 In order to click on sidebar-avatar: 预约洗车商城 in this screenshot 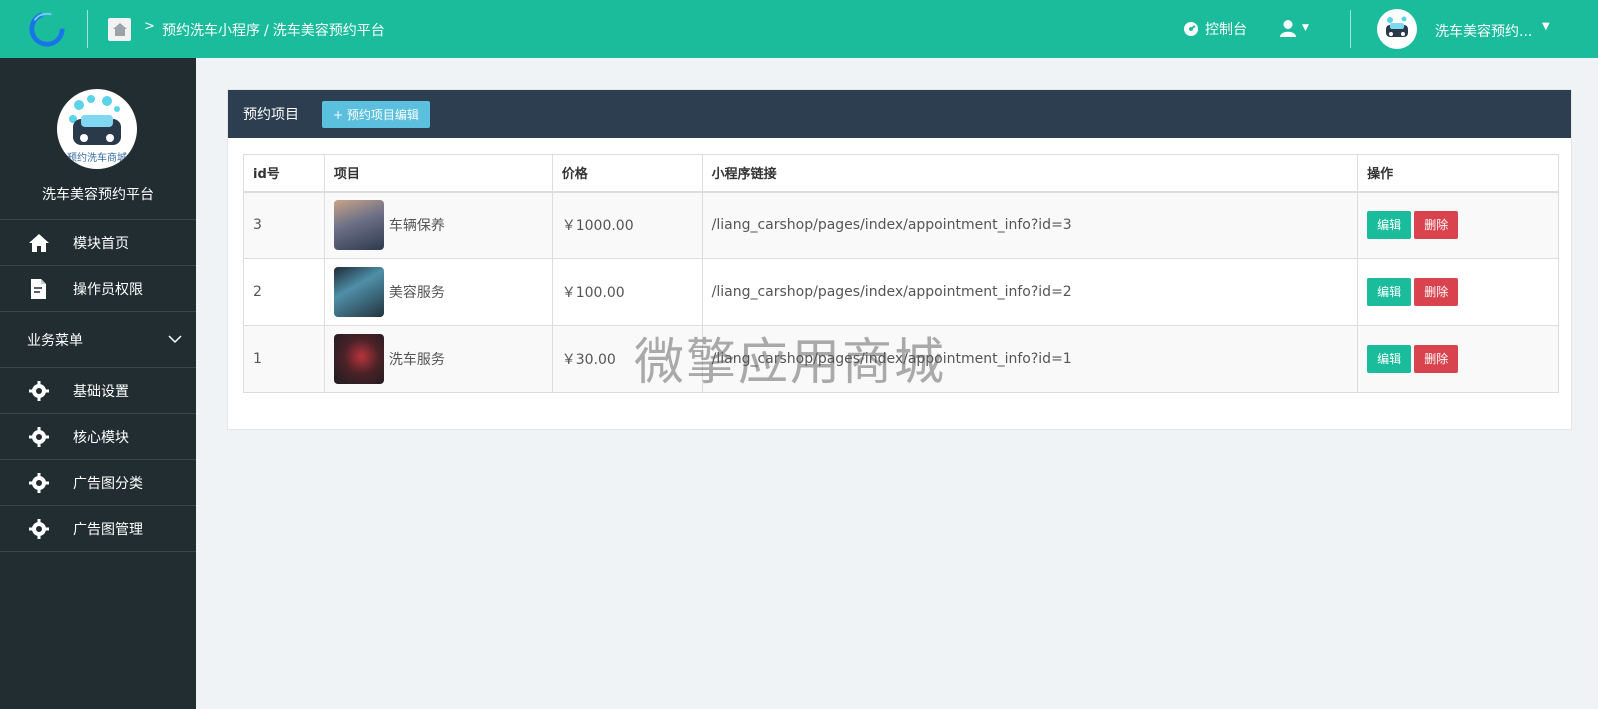, I will do `click(97, 129)`.